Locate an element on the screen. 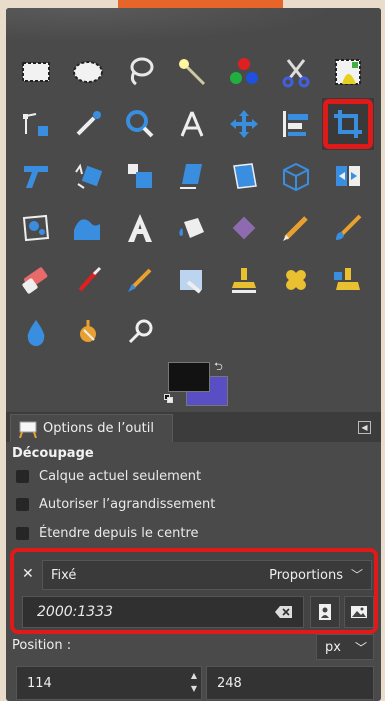 This screenshot has width=385, height=701. allow-growing-checkbox is located at coordinates (22, 504).